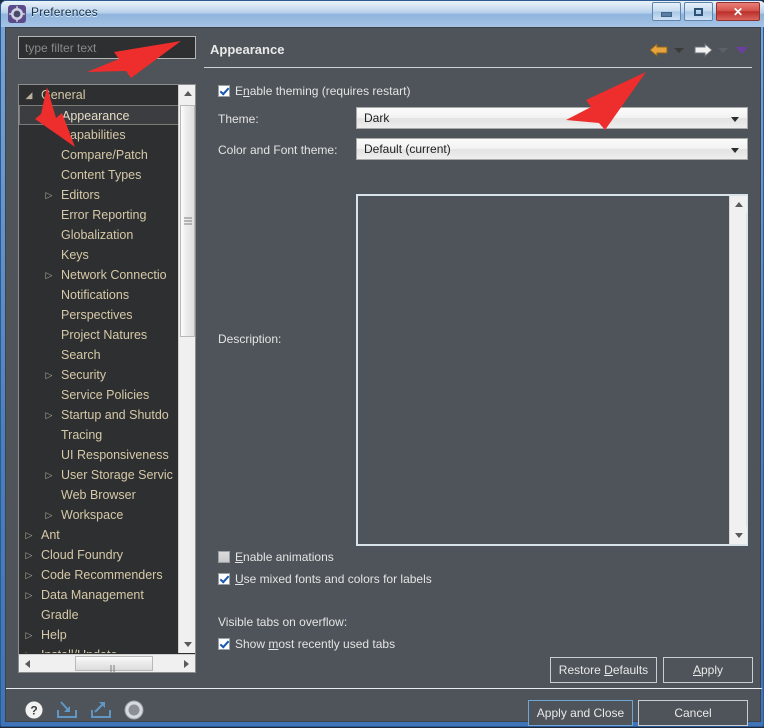 The height and width of the screenshot is (728, 764). I want to click on tree-item-label: User Storage Servic, so click(117, 475).